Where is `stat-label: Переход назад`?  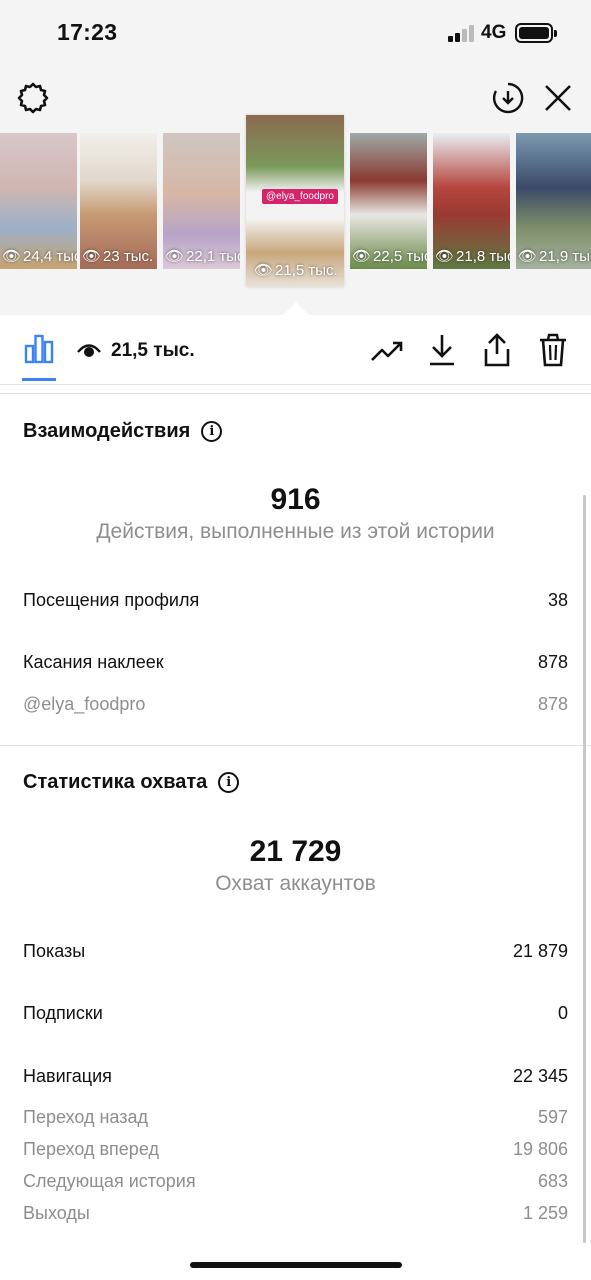
stat-label: Переход назад is located at coordinates (86, 1117).